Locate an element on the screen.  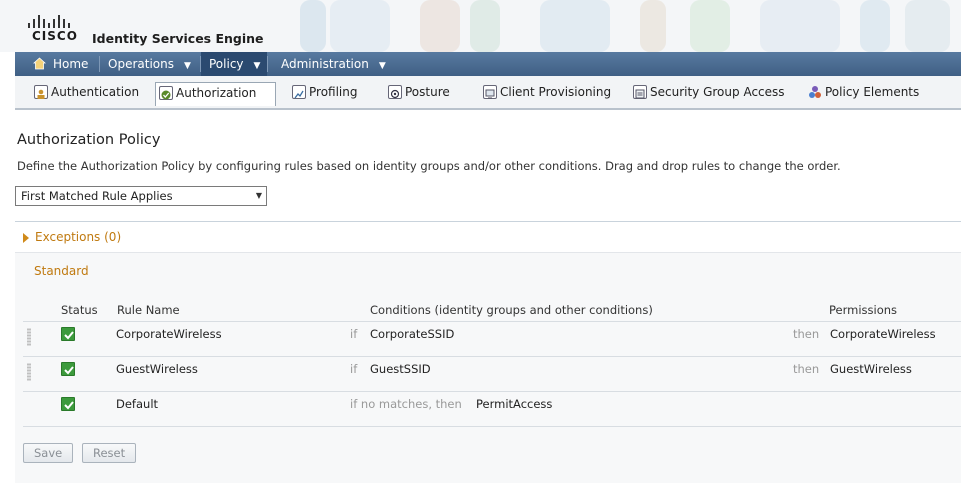
app-title: Identity Services Engine is located at coordinates (178, 38).